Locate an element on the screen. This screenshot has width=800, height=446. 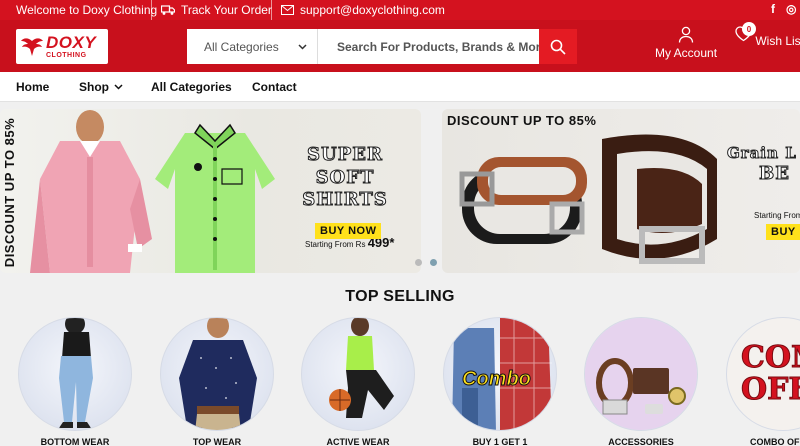
category-label: COMBO OFF is located at coordinates (775, 441).